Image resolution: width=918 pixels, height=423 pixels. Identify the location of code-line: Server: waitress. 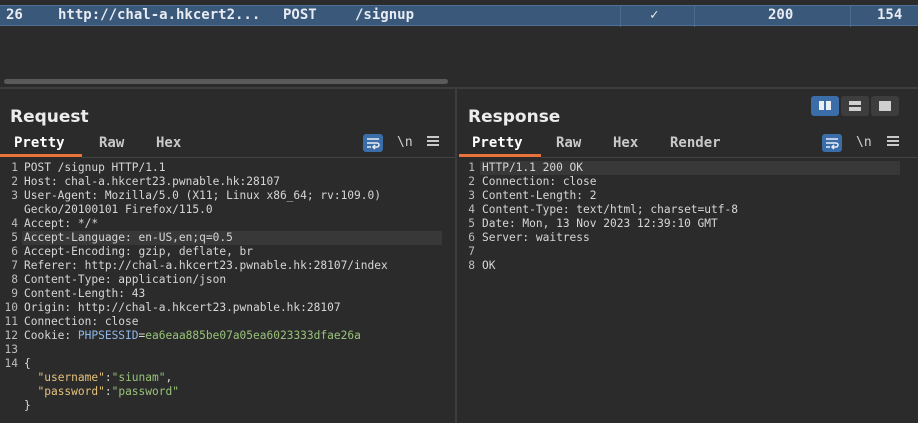
(536, 238).